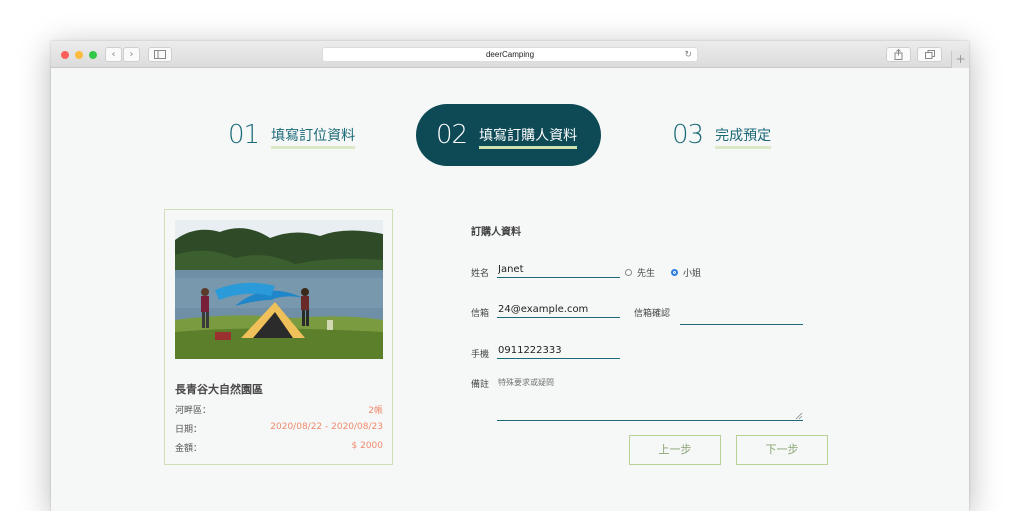 The height and width of the screenshot is (511, 1024). Describe the element at coordinates (313, 137) in the screenshot. I see `step-1-label: 填寫訂位資料` at that location.